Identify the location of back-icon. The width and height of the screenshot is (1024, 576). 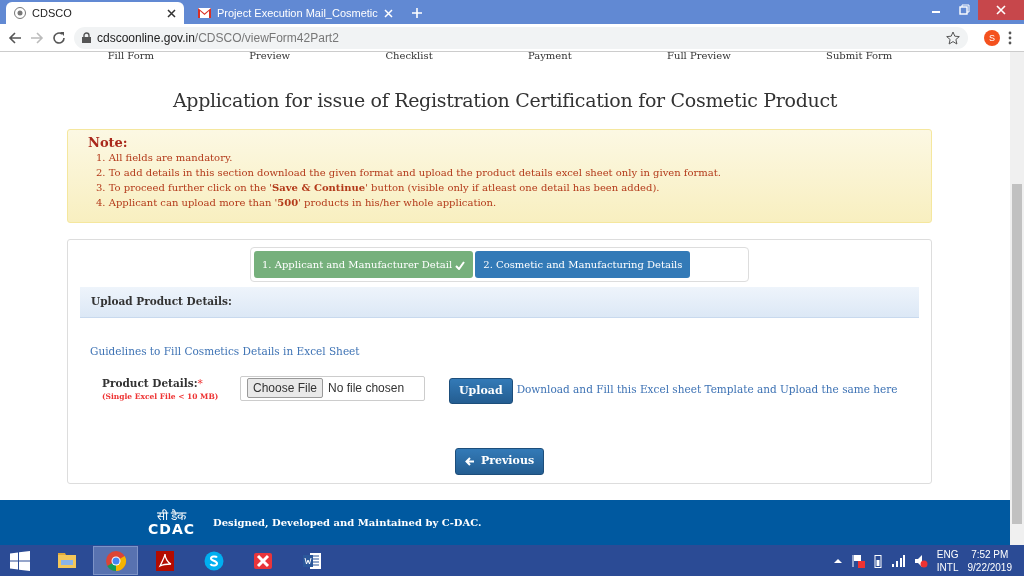
(15, 37).